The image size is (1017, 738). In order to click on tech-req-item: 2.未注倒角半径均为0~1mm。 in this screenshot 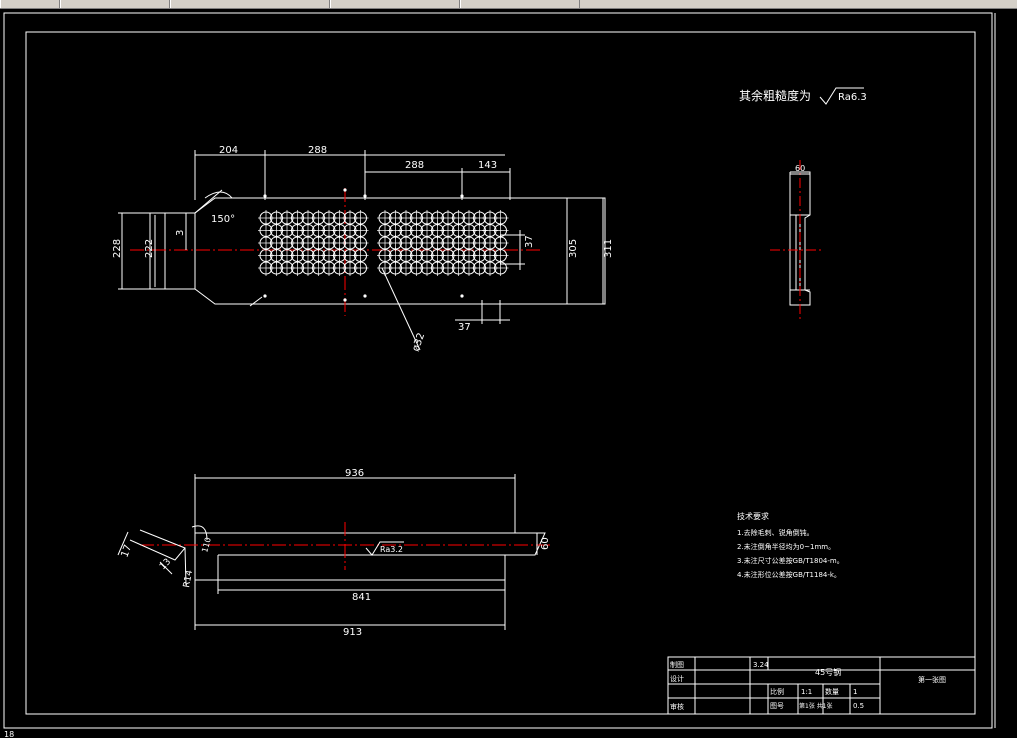, I will do `click(786, 546)`.